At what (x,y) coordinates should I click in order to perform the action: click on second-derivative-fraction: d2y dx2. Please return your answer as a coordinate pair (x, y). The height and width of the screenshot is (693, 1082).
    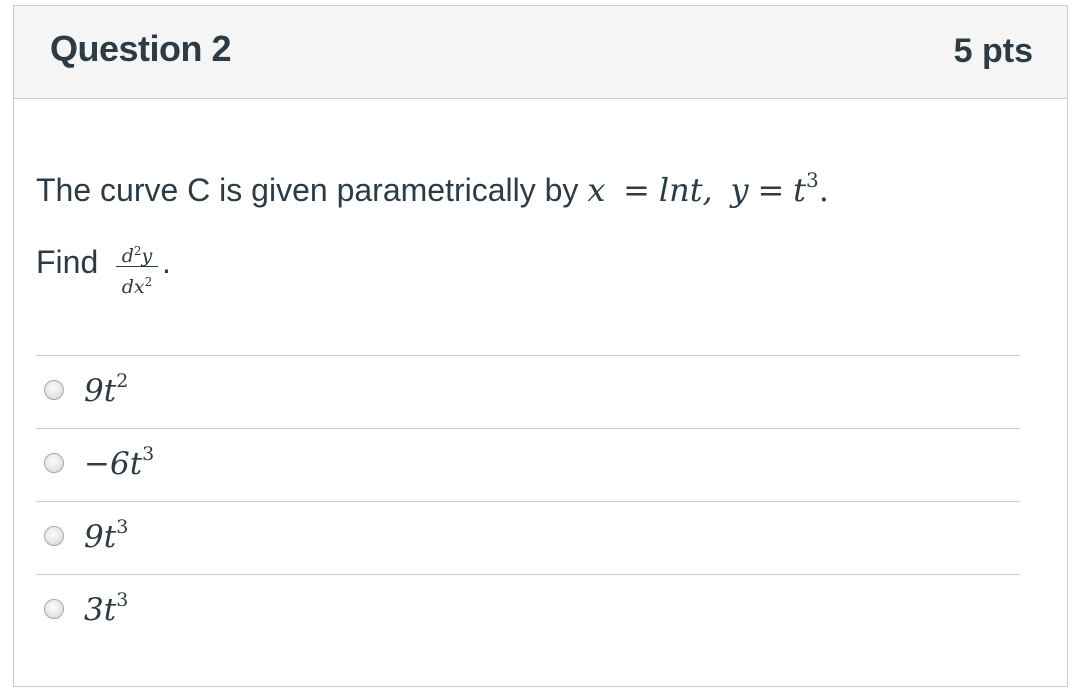
    Looking at the image, I should click on (137, 267).